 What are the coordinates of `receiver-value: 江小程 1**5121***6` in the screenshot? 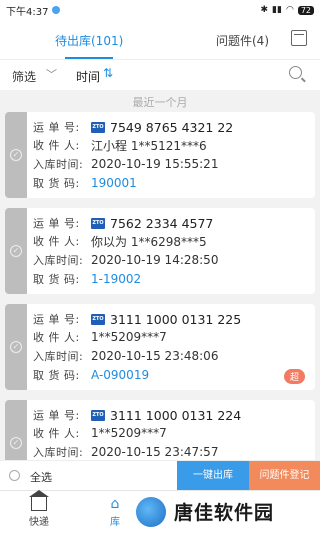 It's located at (149, 145).